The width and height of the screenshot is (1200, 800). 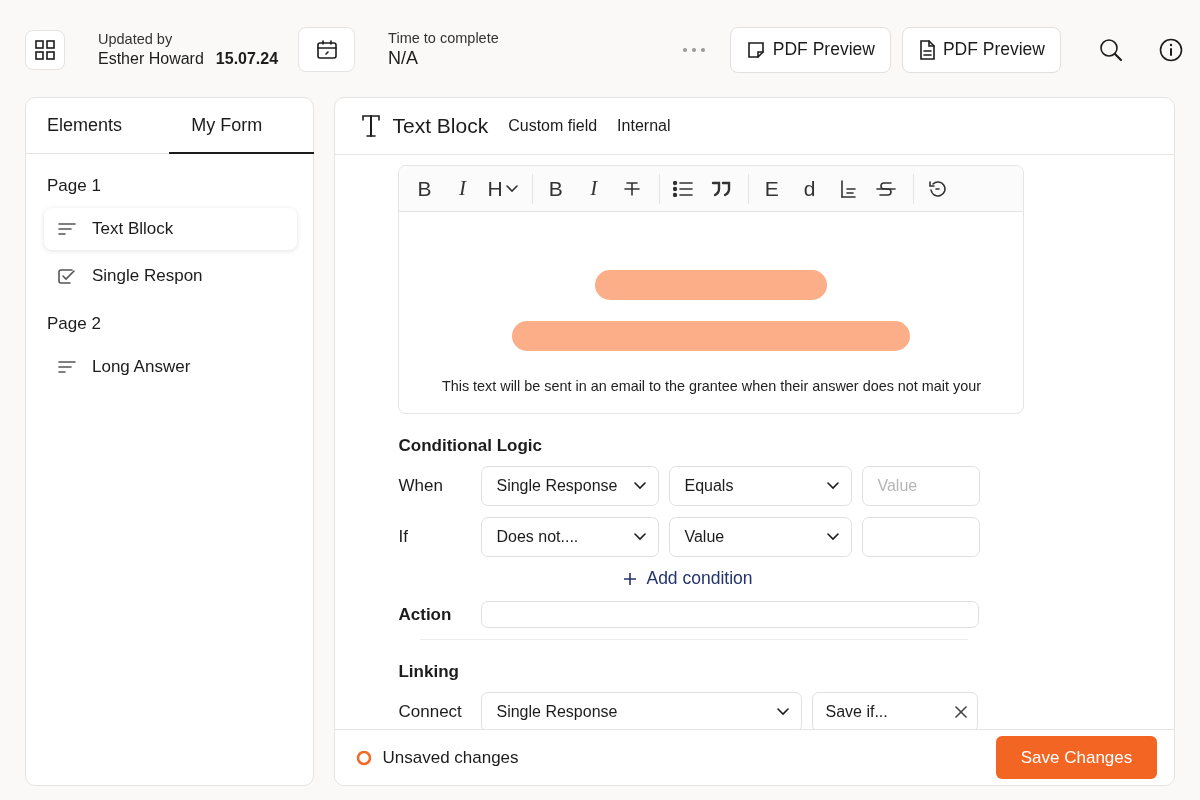 I want to click on search-icon, so click(x=1111, y=49).